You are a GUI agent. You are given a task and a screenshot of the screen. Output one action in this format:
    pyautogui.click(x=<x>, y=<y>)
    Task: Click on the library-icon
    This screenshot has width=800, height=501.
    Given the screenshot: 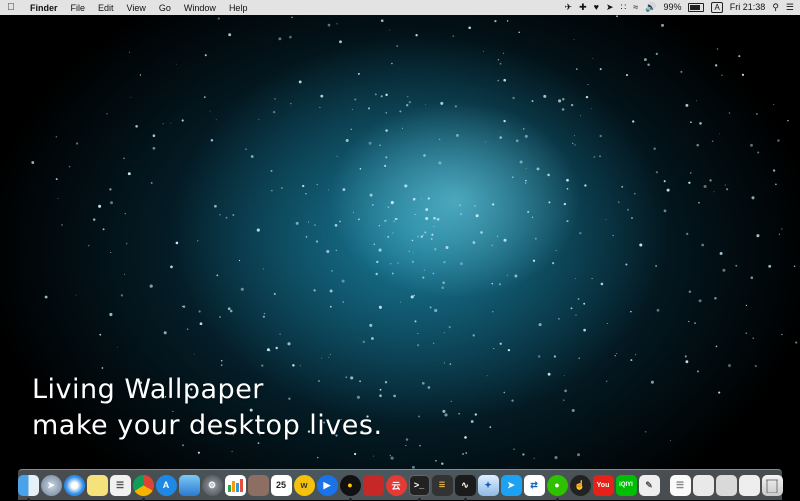 What is the action you would take?
    pyautogui.click(x=258, y=485)
    